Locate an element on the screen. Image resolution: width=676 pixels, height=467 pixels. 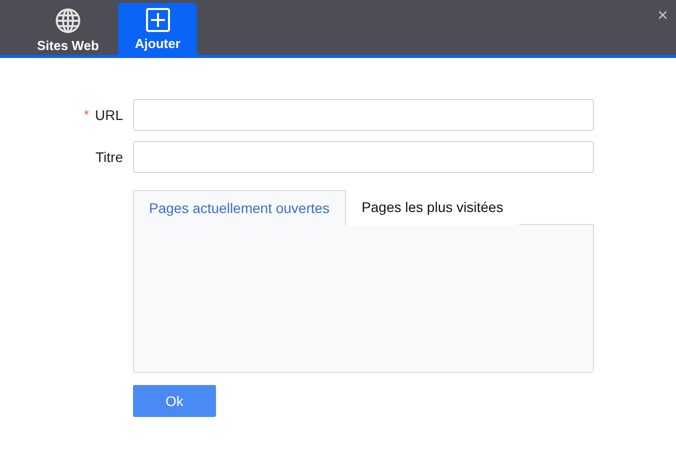
ok-button: Ok is located at coordinates (174, 401).